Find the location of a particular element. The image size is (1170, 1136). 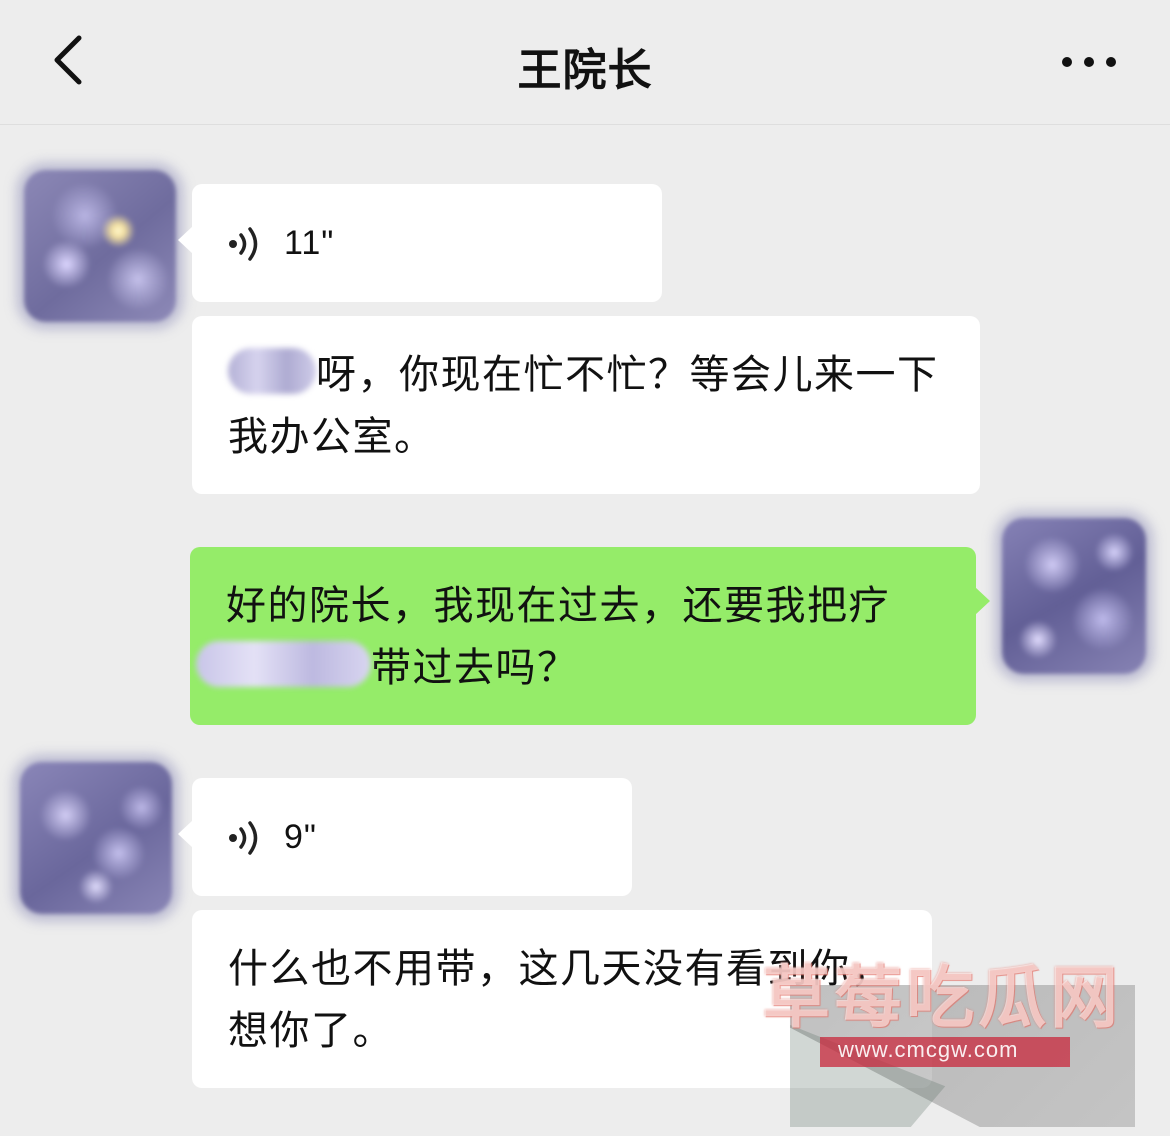

chat-header: 王院长 is located at coordinates (585, 62).